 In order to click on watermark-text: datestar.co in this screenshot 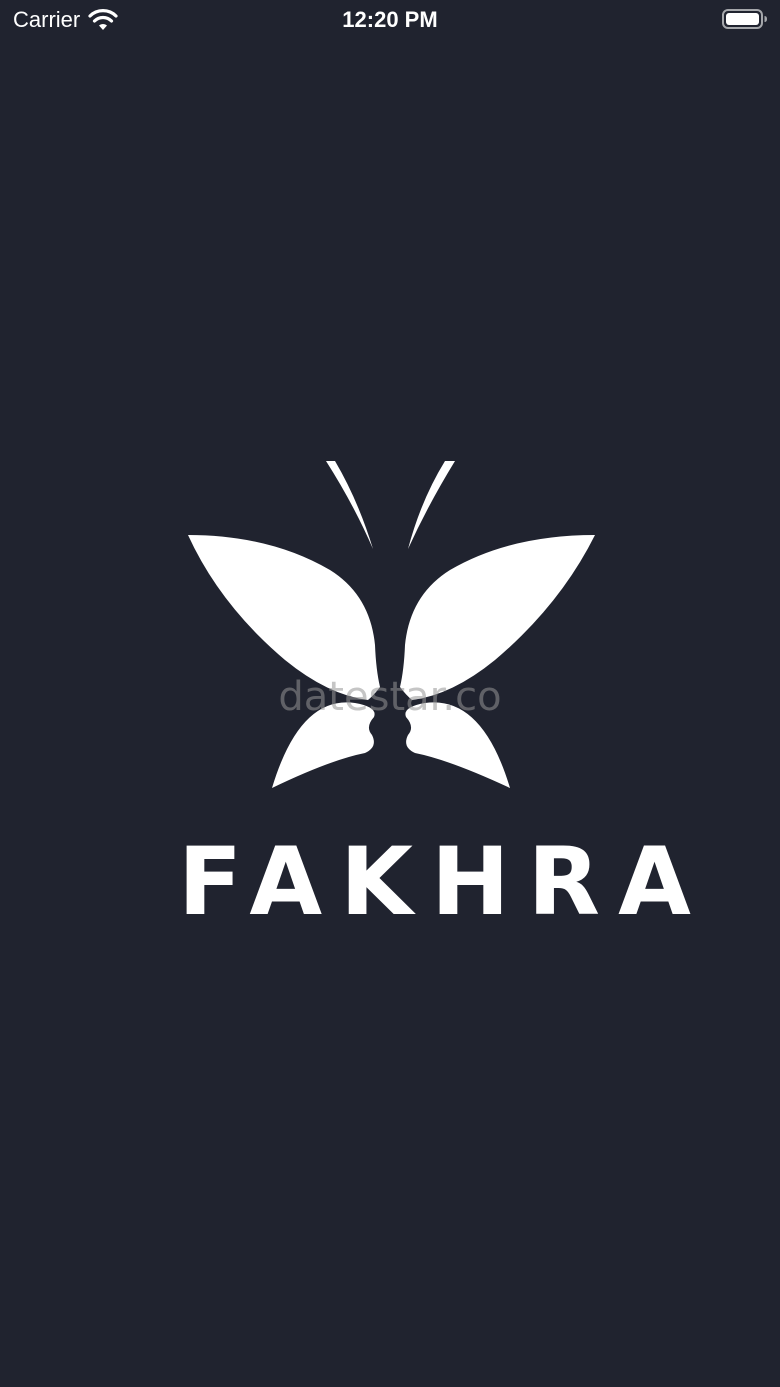, I will do `click(390, 697)`.